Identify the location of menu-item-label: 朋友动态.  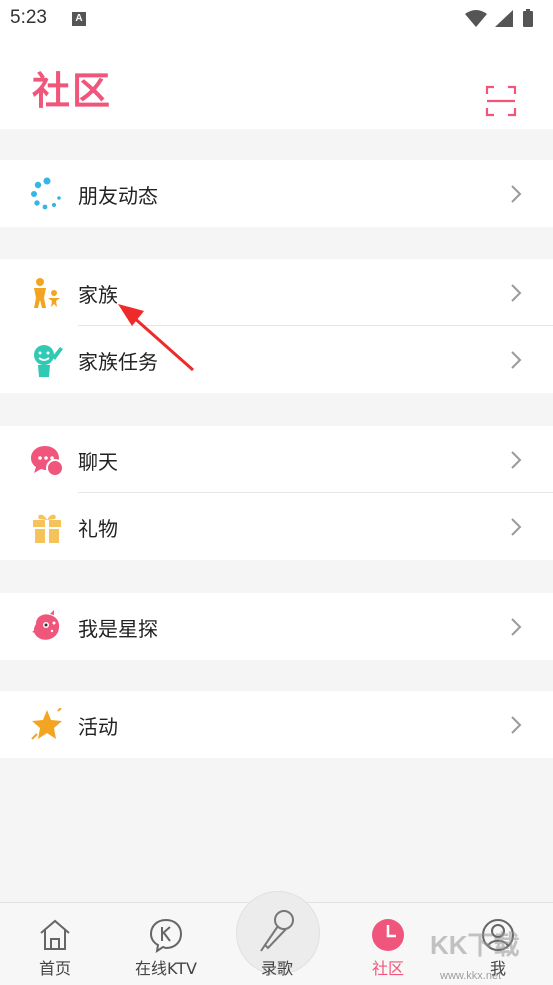
(118, 196).